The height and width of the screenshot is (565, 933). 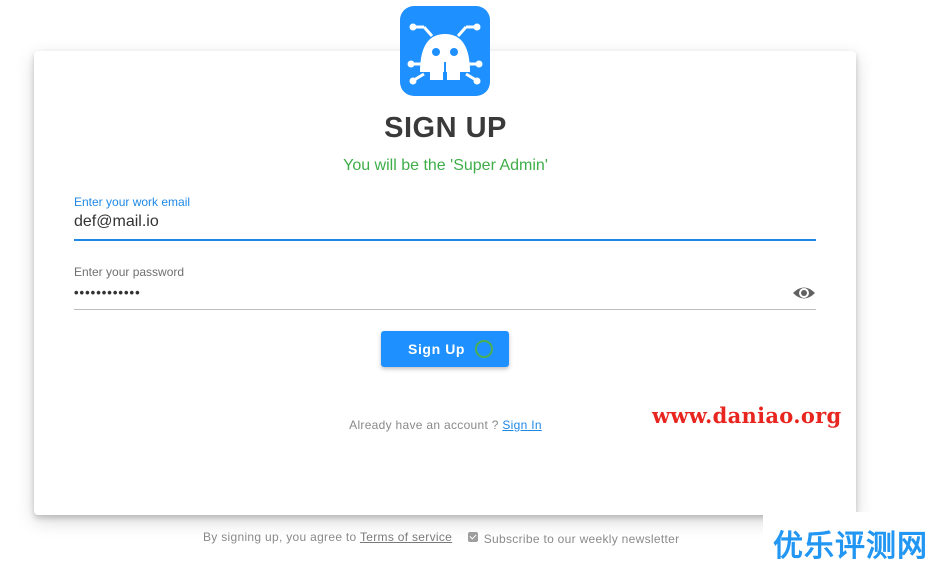 I want to click on newsletter-label: Subscribe to our weekly newsletter, so click(x=581, y=539).